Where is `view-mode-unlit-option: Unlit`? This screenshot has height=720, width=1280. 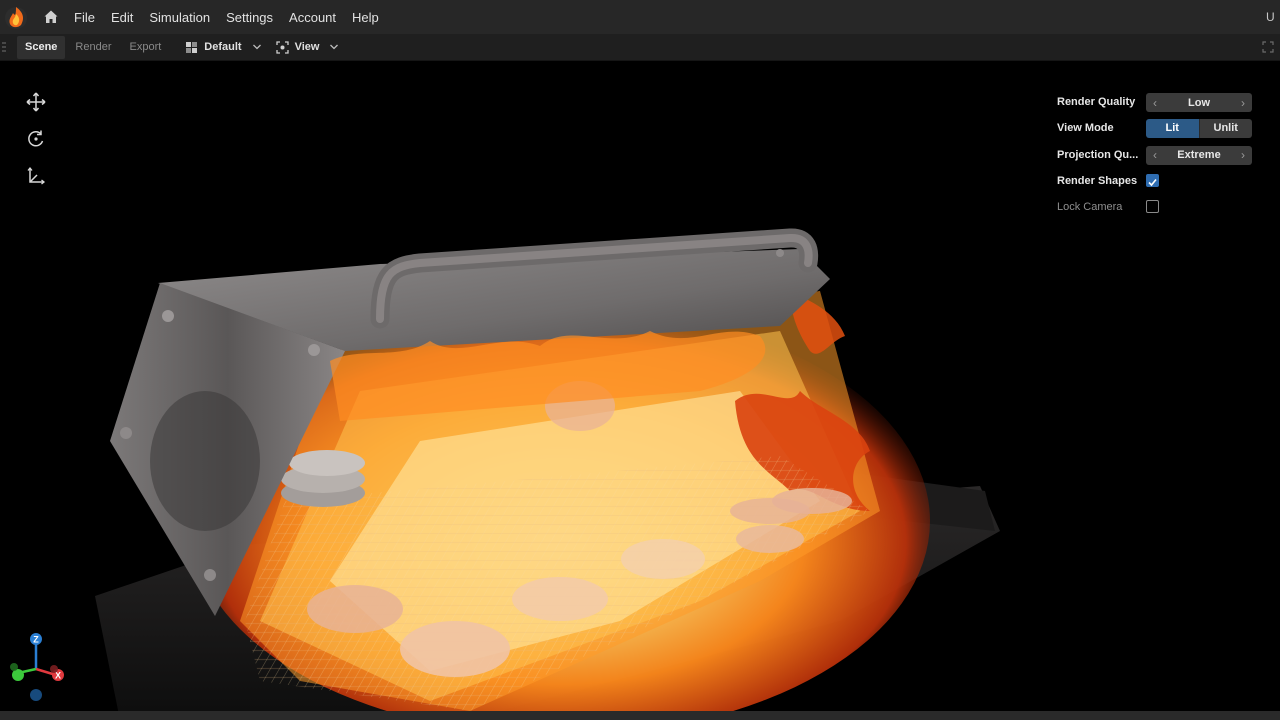
view-mode-unlit-option: Unlit is located at coordinates (1225, 129).